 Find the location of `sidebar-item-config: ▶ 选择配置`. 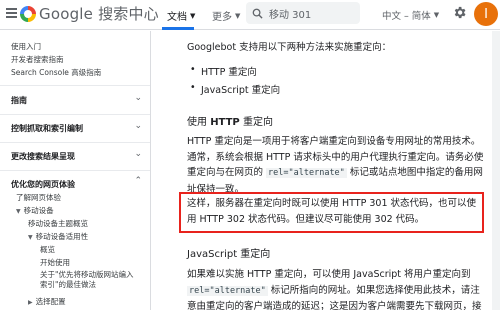

sidebar-item-config: ▶ 选择配置 is located at coordinates (47, 301).